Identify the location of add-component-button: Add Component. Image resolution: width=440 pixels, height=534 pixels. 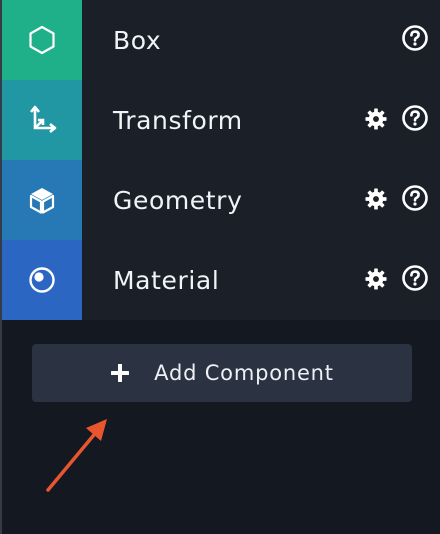
(222, 373).